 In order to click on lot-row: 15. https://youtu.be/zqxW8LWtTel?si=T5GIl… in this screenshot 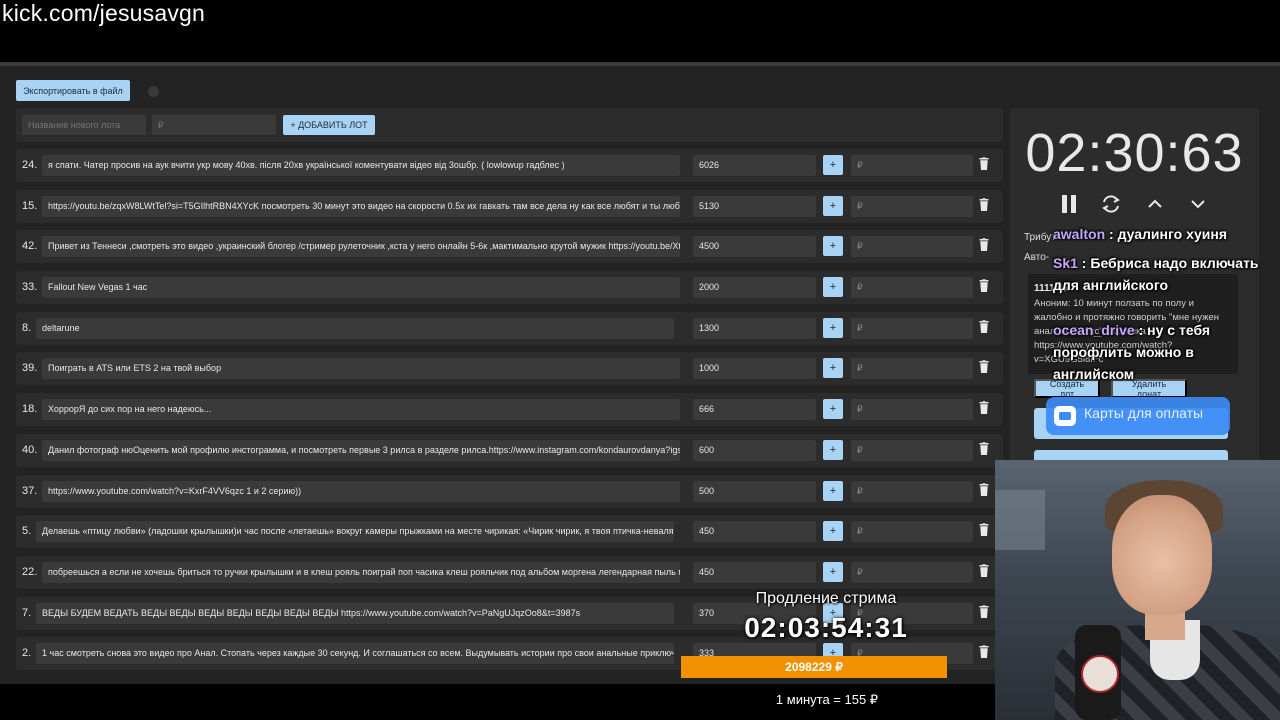, I will do `click(509, 206)`.